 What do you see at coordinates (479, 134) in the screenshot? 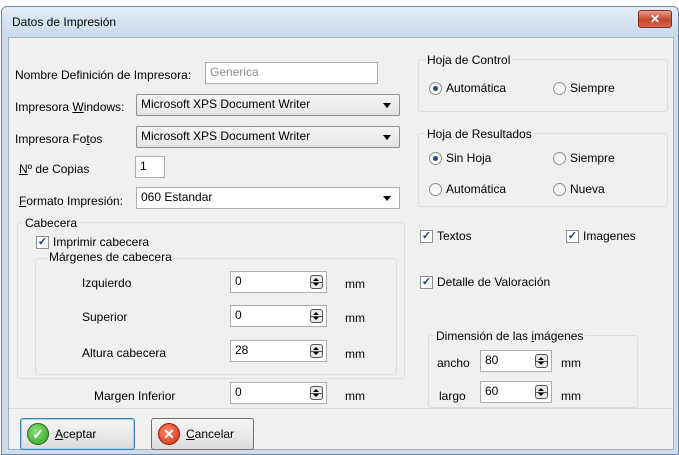
I see `results-sheet-legend: Hoja de Resultados` at bounding box center [479, 134].